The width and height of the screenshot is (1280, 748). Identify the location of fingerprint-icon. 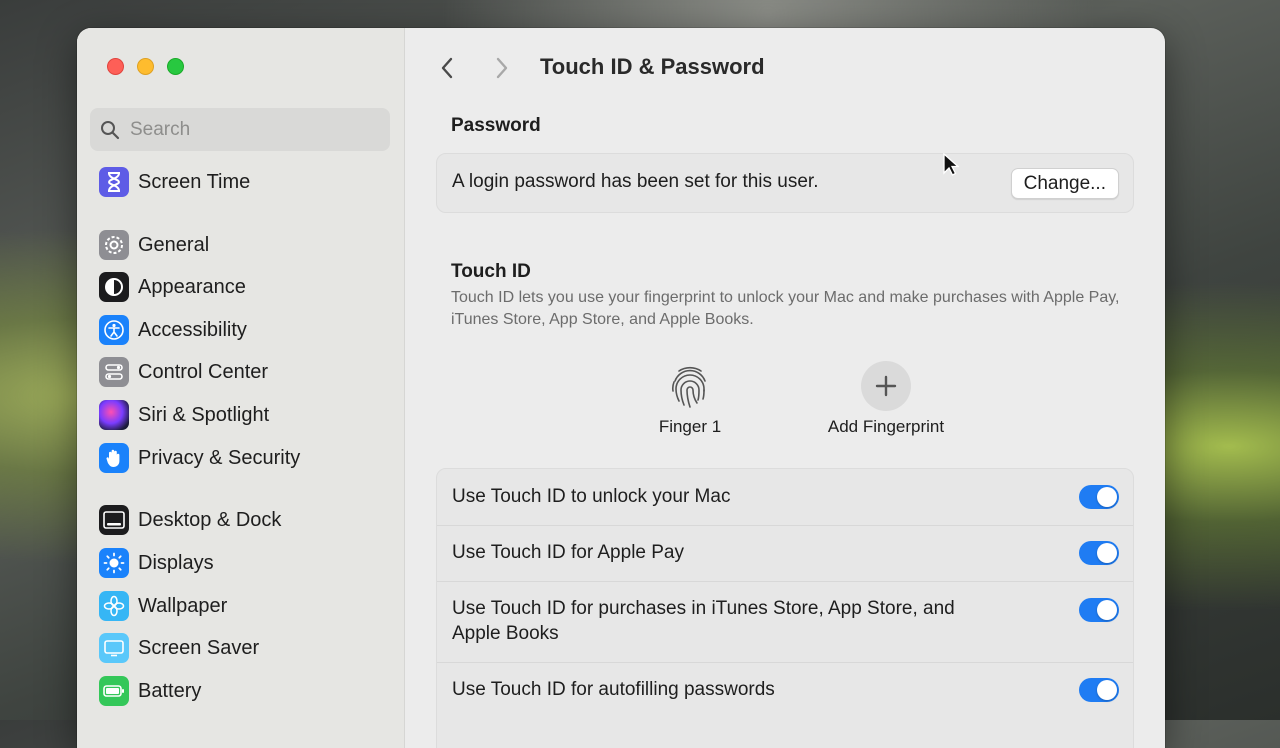
(690, 386).